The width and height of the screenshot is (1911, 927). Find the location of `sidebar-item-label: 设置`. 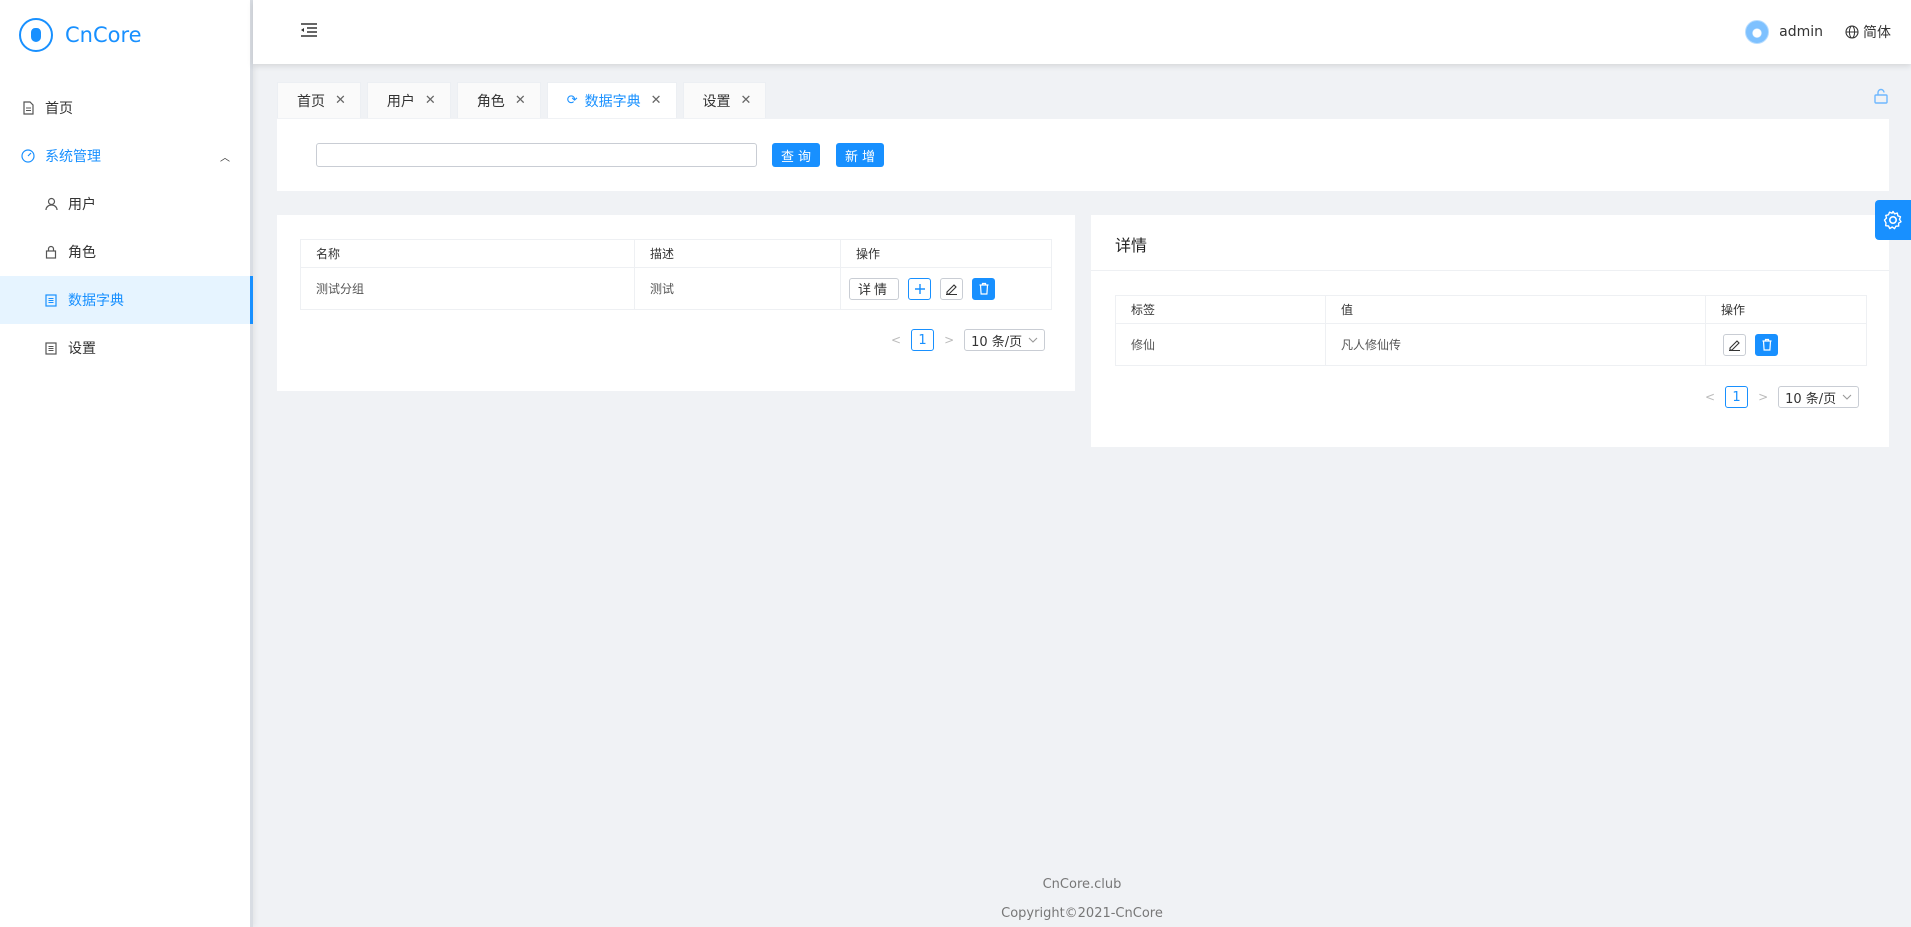

sidebar-item-label: 设置 is located at coordinates (82, 349).